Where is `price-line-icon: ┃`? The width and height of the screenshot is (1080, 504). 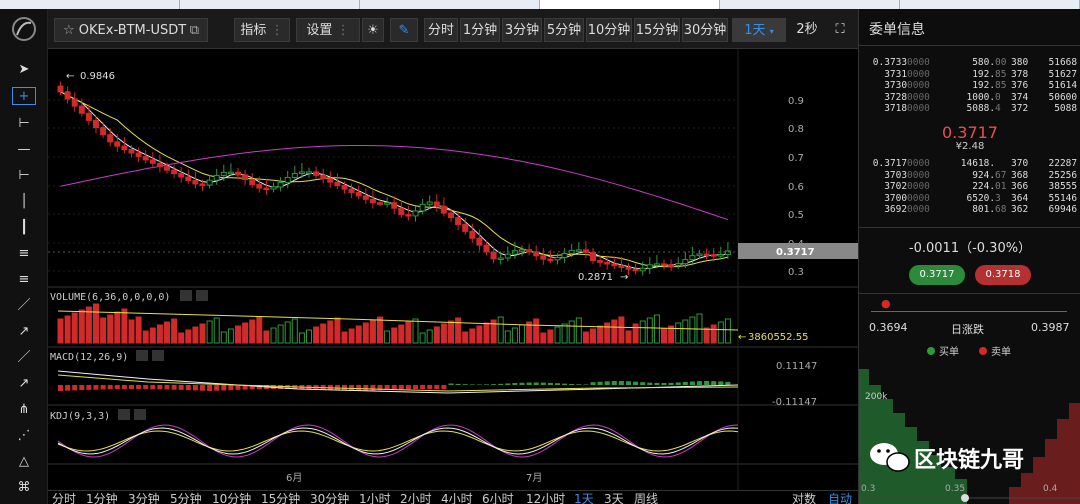
price-line-icon: ┃ is located at coordinates (24, 228).